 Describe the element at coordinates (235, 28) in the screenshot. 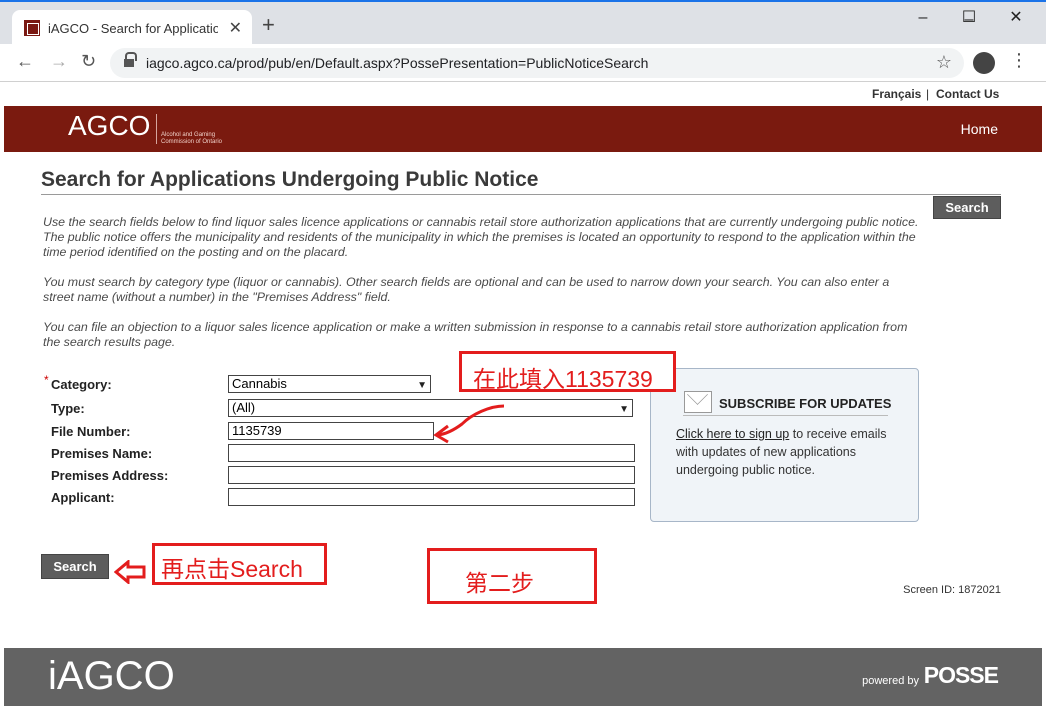

I see `close-tab-icon: ✕` at that location.